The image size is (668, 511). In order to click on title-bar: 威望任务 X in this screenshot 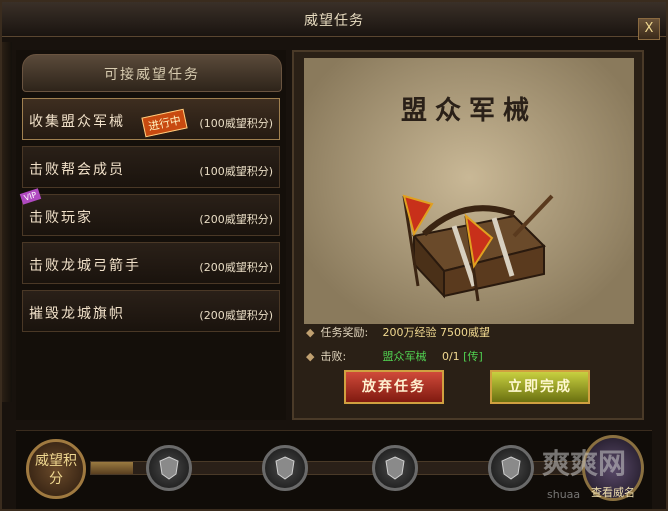, I will do `click(334, 21)`.